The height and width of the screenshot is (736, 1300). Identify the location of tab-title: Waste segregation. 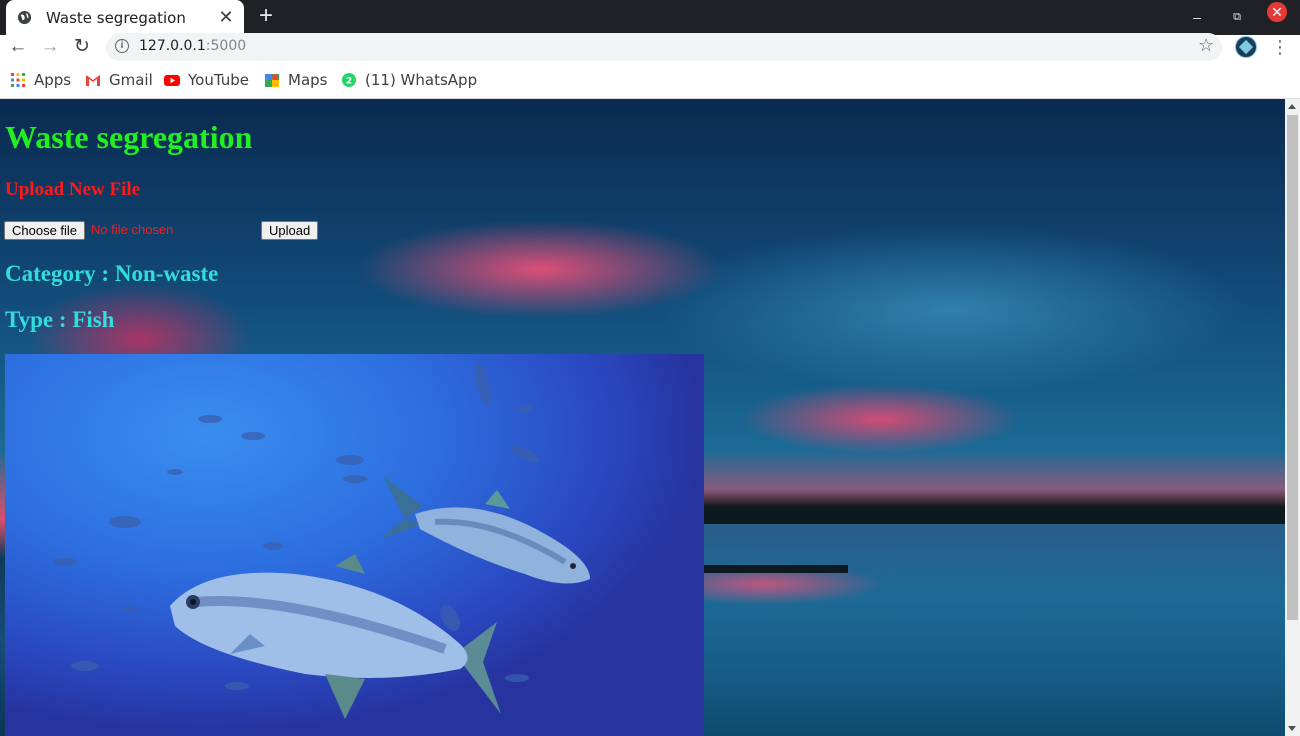
(116, 18).